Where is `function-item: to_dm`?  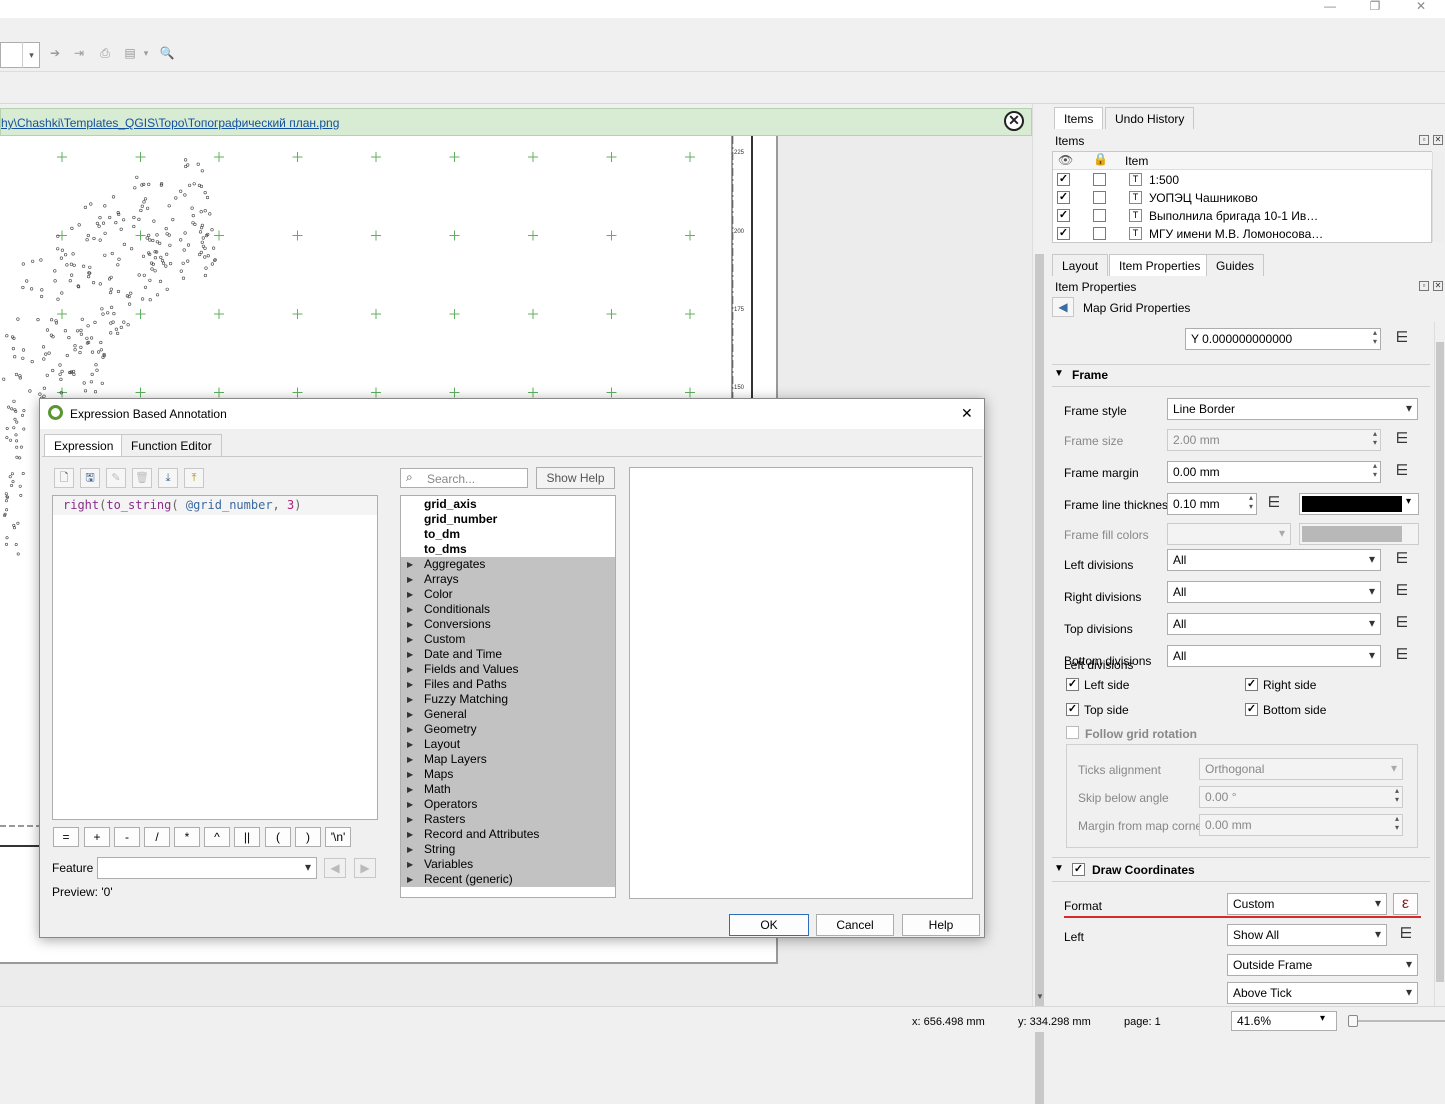
function-item: to_dm is located at coordinates (508, 534).